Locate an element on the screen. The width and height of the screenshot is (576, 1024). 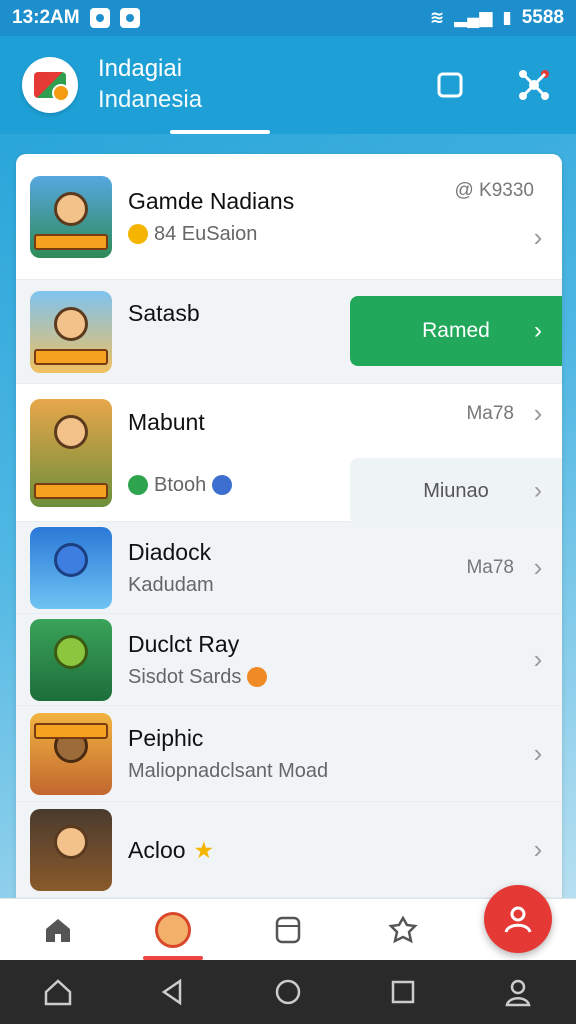
row-subtitle-text: Maliopnadclsant Moad is located at coordinates (228, 770).